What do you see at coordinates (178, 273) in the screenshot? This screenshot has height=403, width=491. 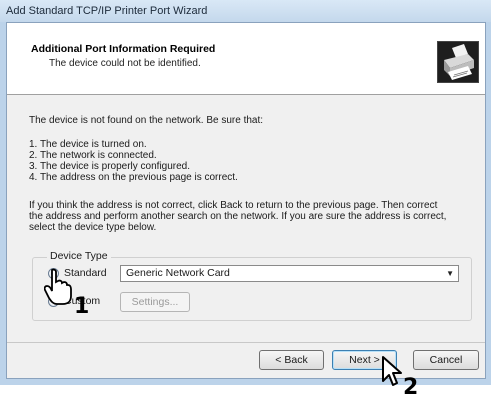 I see `combo-value: Generic Network Card` at bounding box center [178, 273].